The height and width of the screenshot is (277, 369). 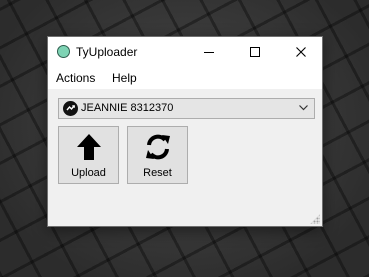 I want to click on reset-button: Reset, so click(x=157, y=155).